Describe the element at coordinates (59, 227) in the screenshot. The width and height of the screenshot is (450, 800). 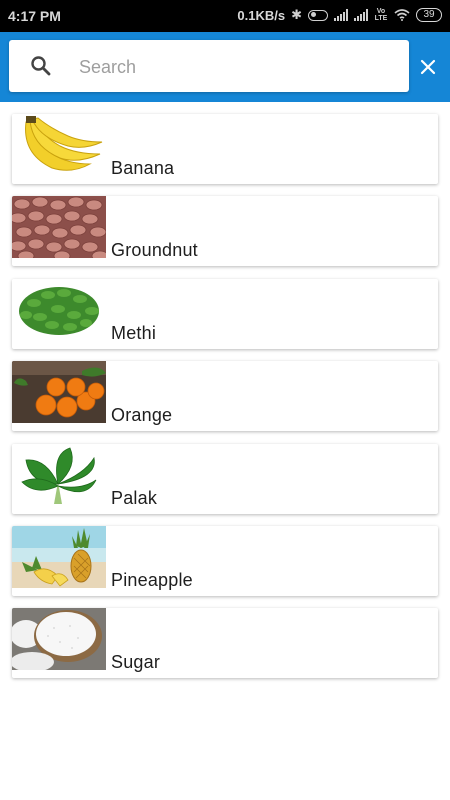
I see `groundnut-image` at that location.